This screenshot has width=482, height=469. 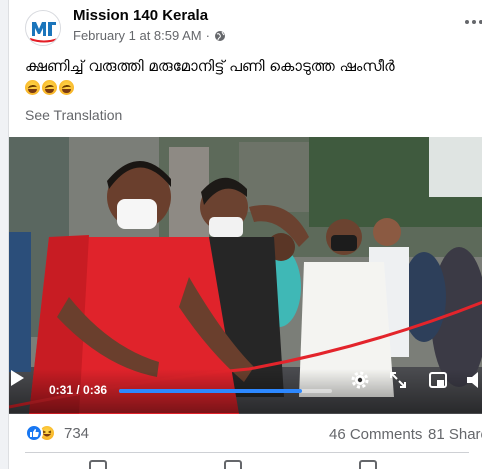 What do you see at coordinates (375, 434) in the screenshot?
I see `comments-count: 46 Comments` at bounding box center [375, 434].